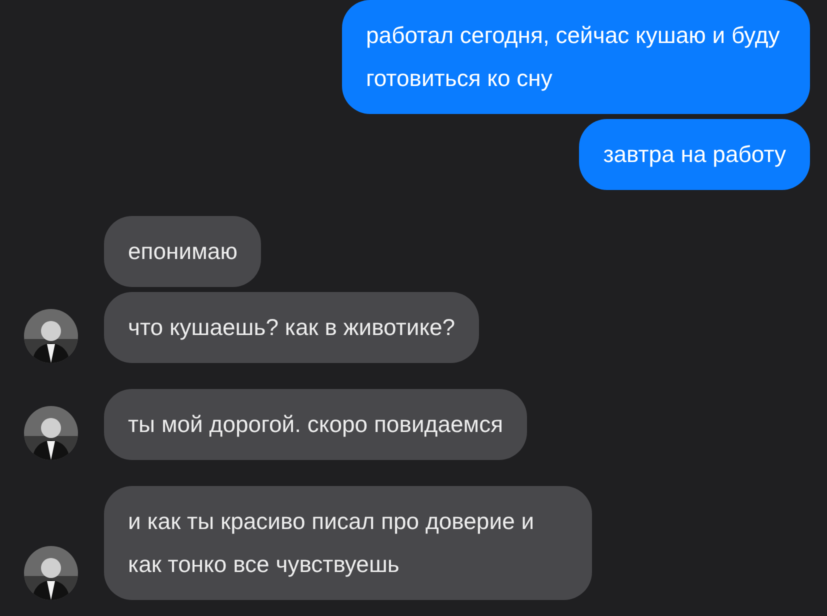 This screenshot has width=827, height=616. What do you see at coordinates (348, 543) in the screenshot?
I see `message-bubble: и как ты красиво писал про доверие и как тонко все чувствуешь` at bounding box center [348, 543].